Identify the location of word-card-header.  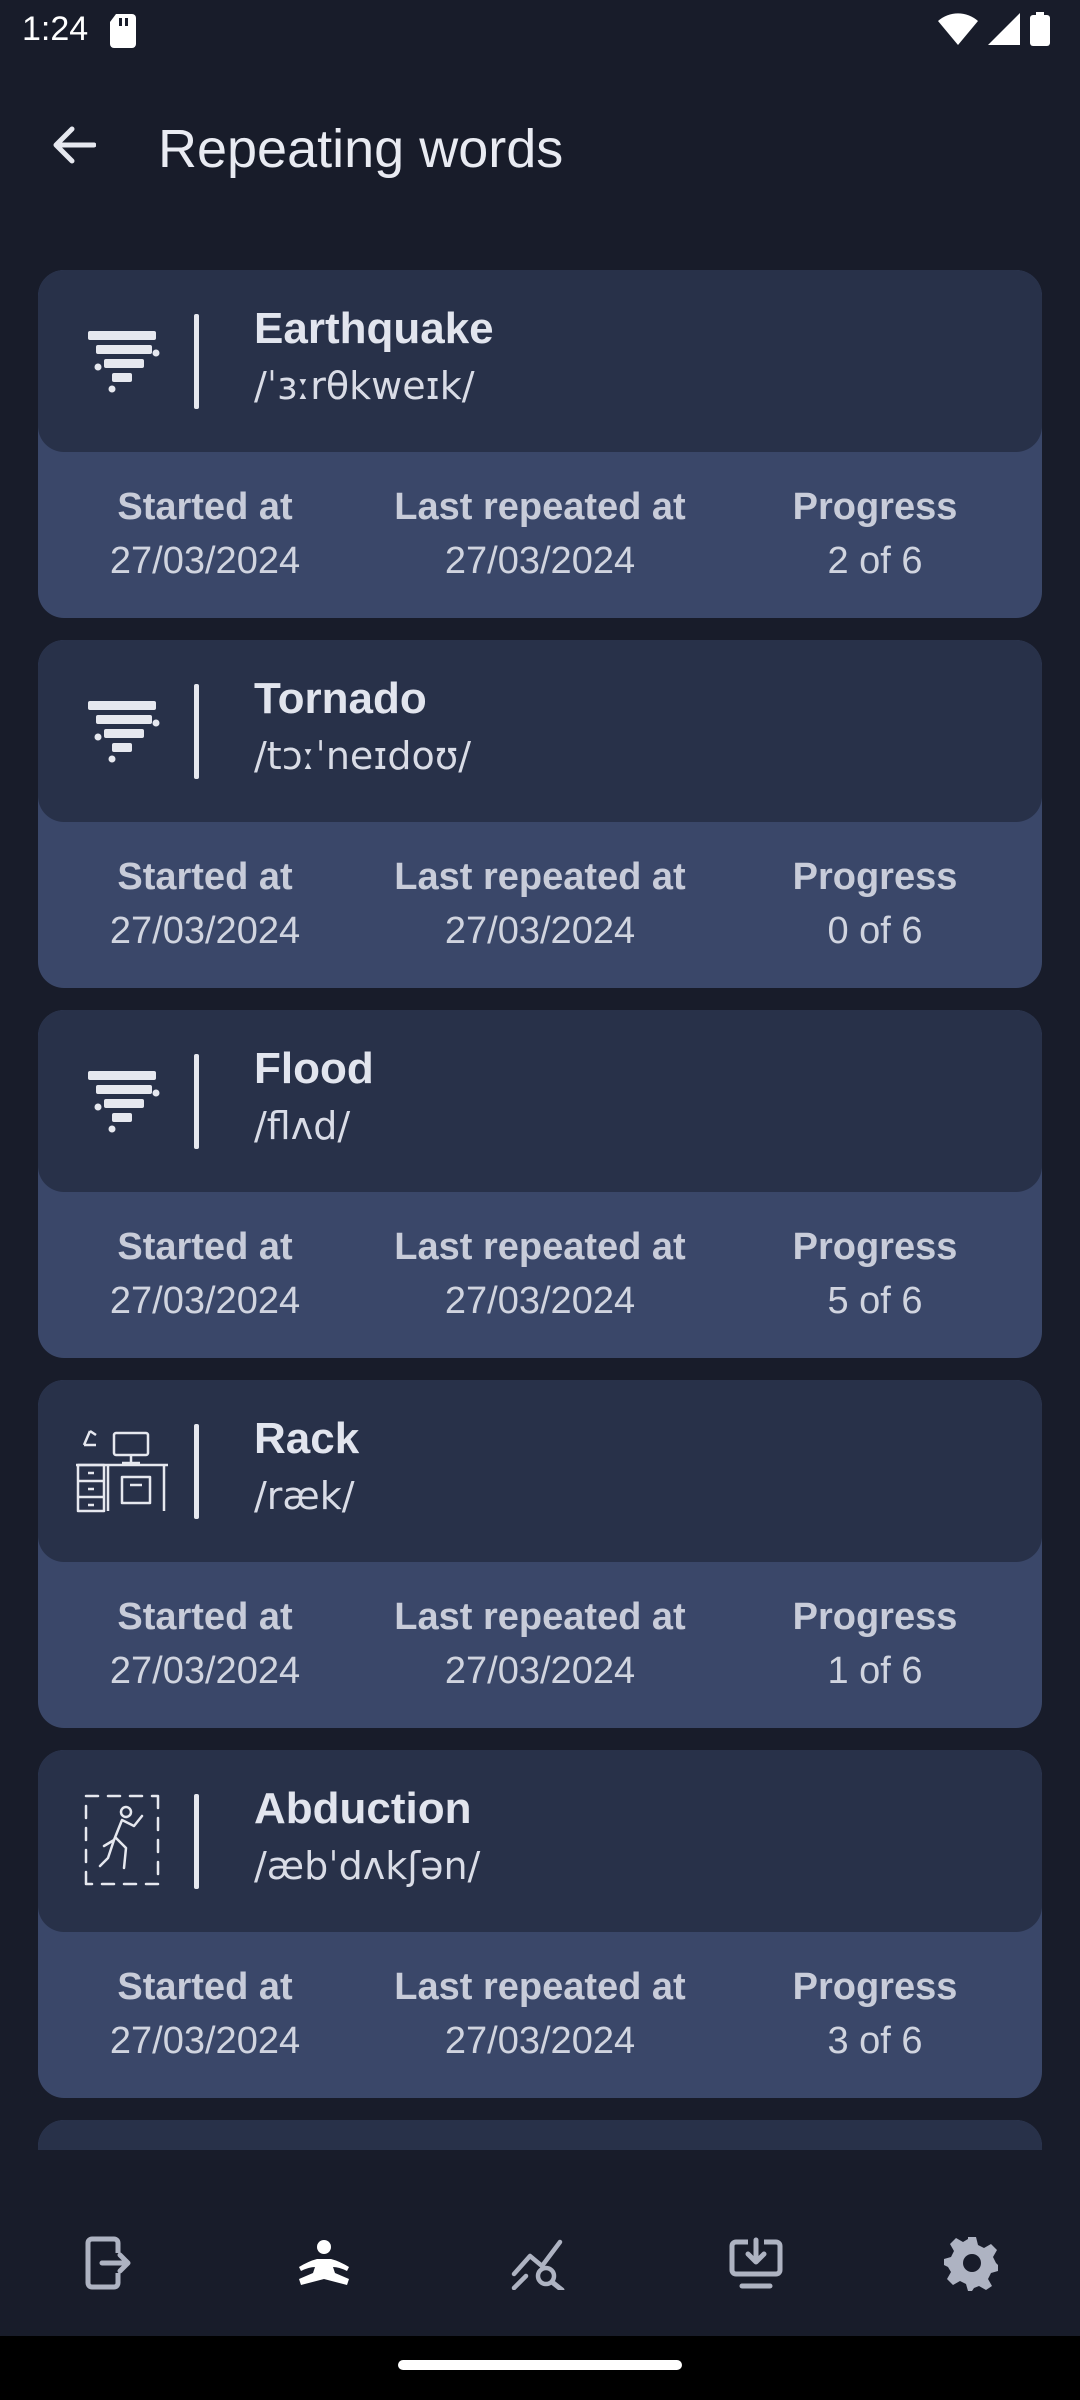
(540, 2135).